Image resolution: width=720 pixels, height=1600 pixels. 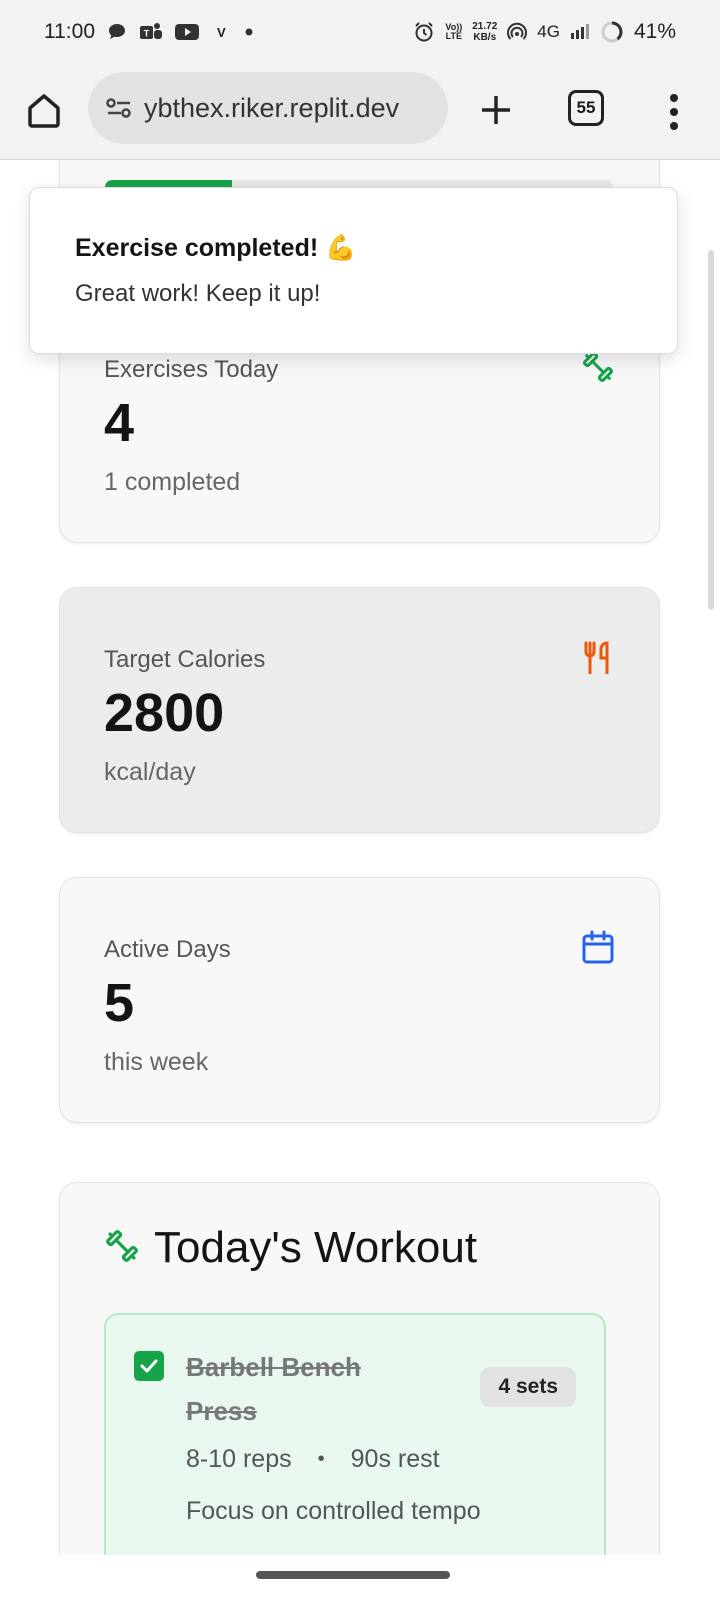 What do you see at coordinates (247, 32) in the screenshot?
I see `notification-dot-icon` at bounding box center [247, 32].